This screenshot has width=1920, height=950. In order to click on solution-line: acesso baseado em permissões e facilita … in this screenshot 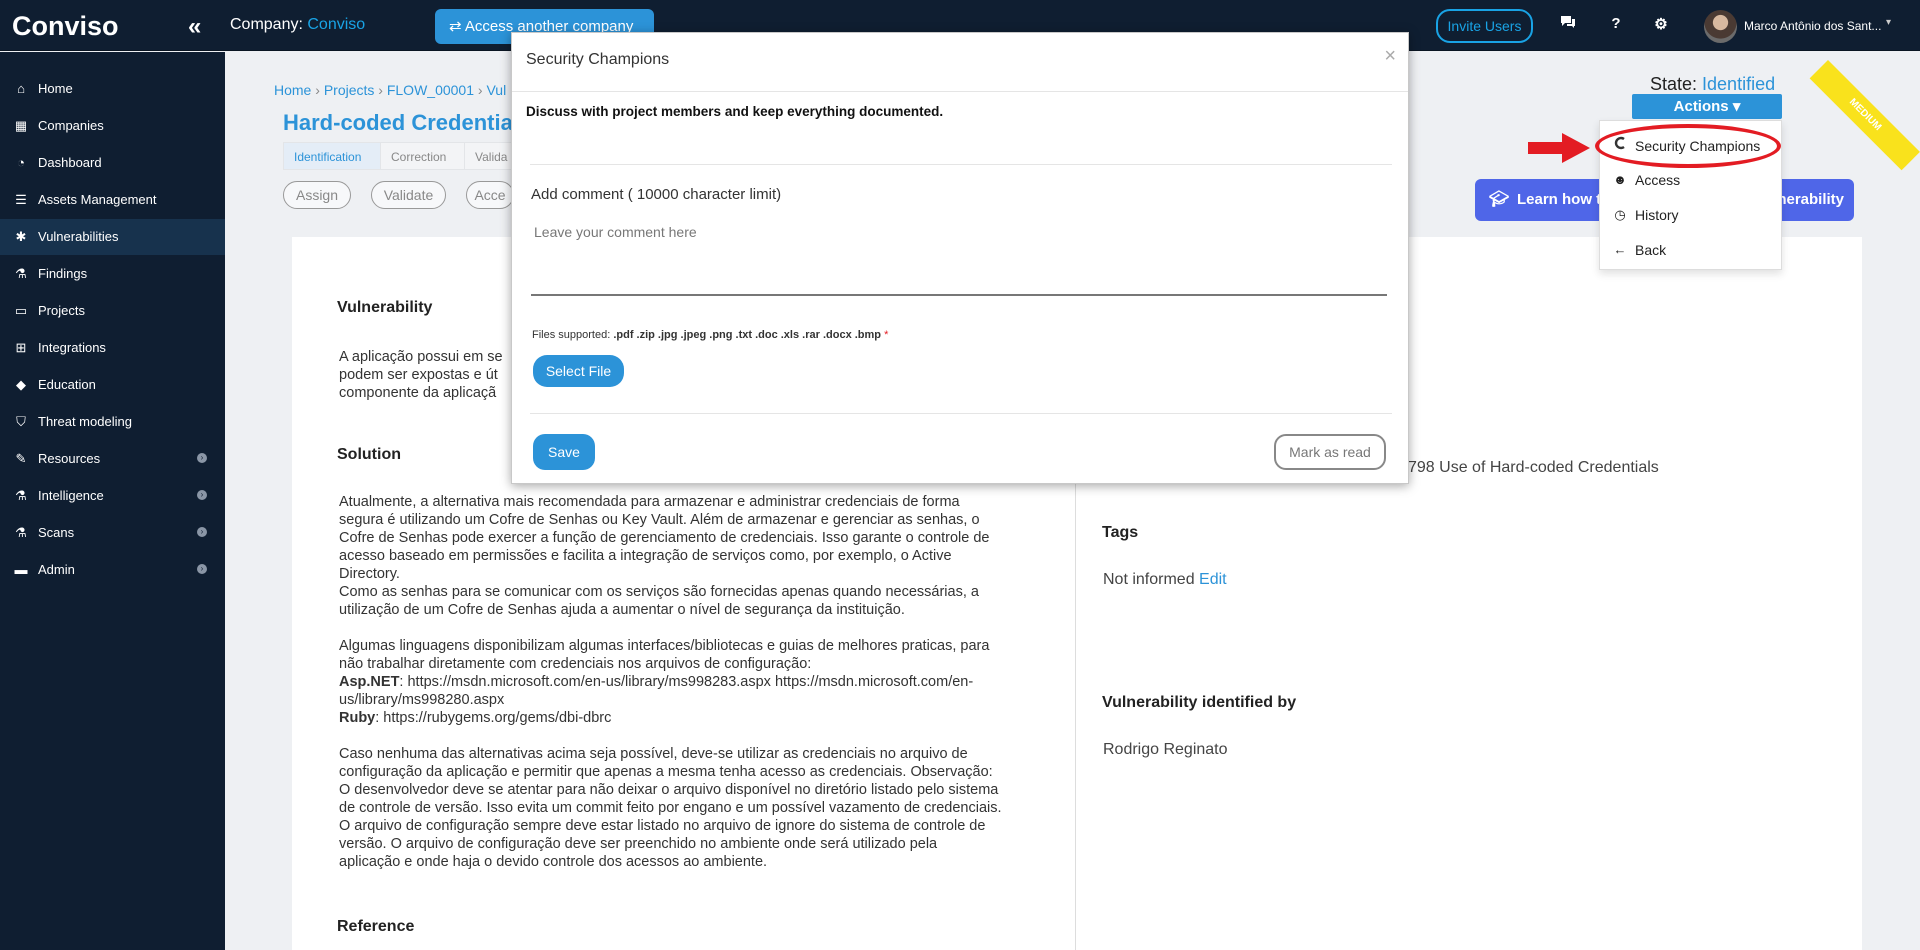, I will do `click(645, 556)`.